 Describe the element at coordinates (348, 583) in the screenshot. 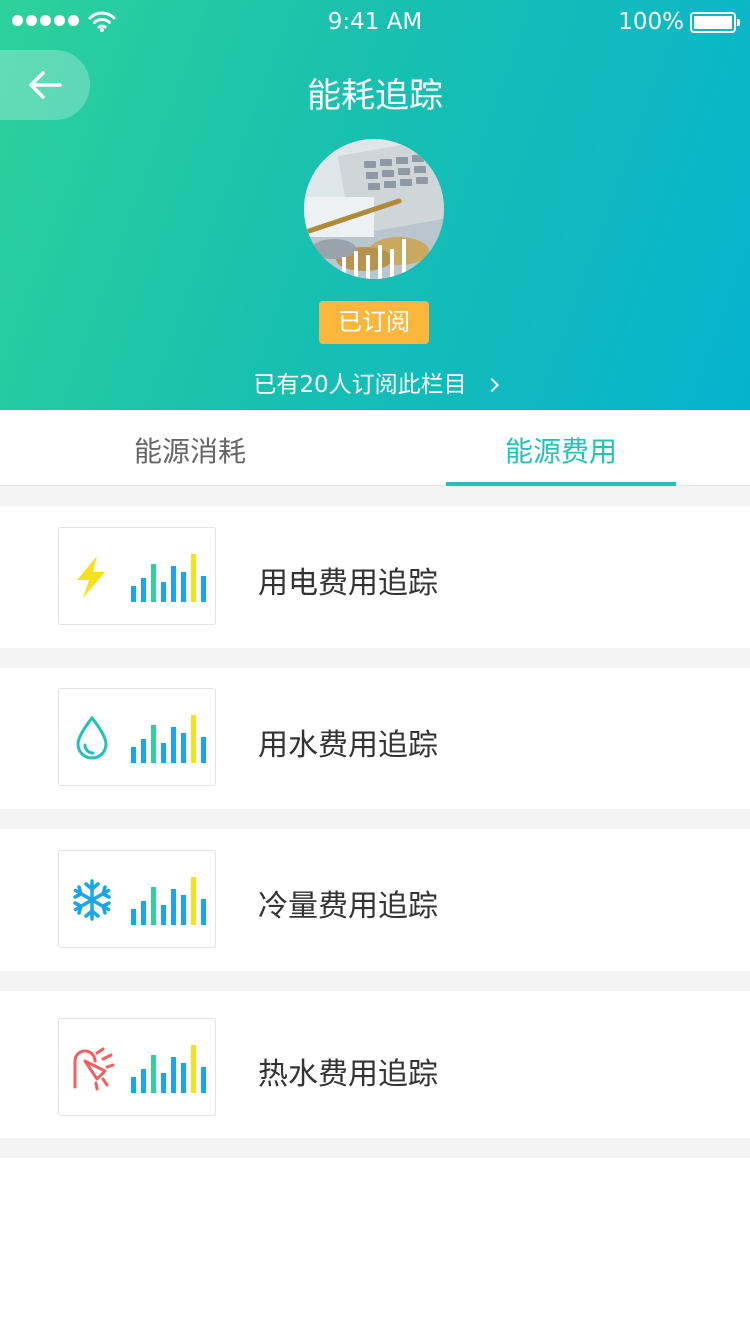

I see `item-label: 用电费用追踪` at that location.